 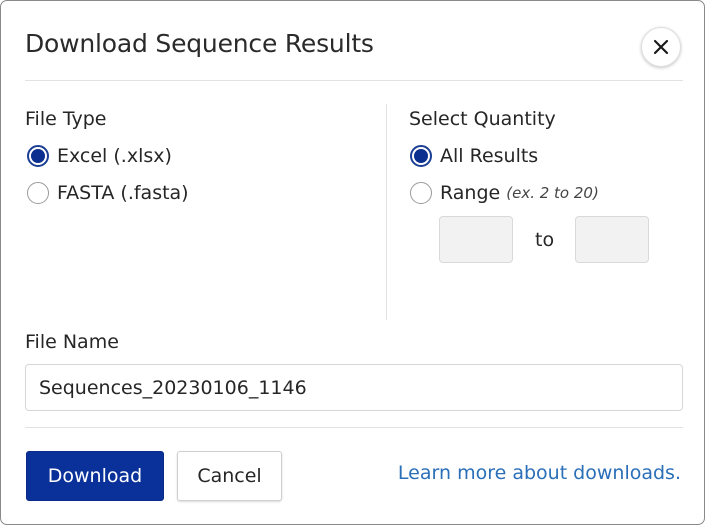 I want to click on radio-fasta-label: FASTA (.fasta), so click(x=123, y=193).